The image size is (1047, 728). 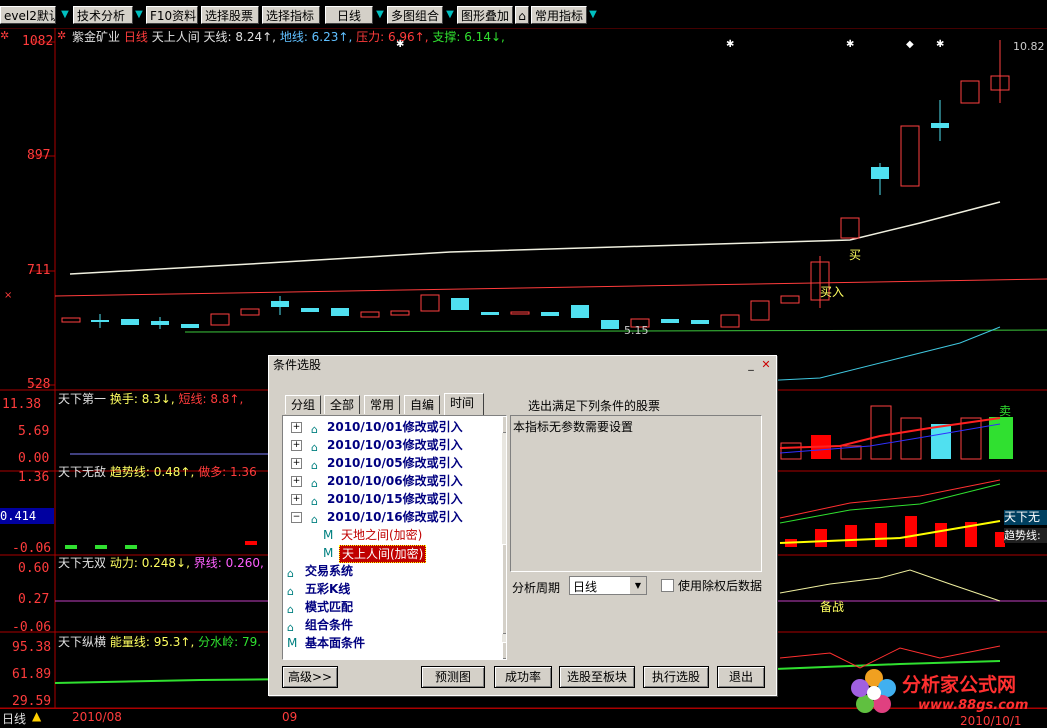 I want to click on flower-logo-icon, so click(x=873, y=691).